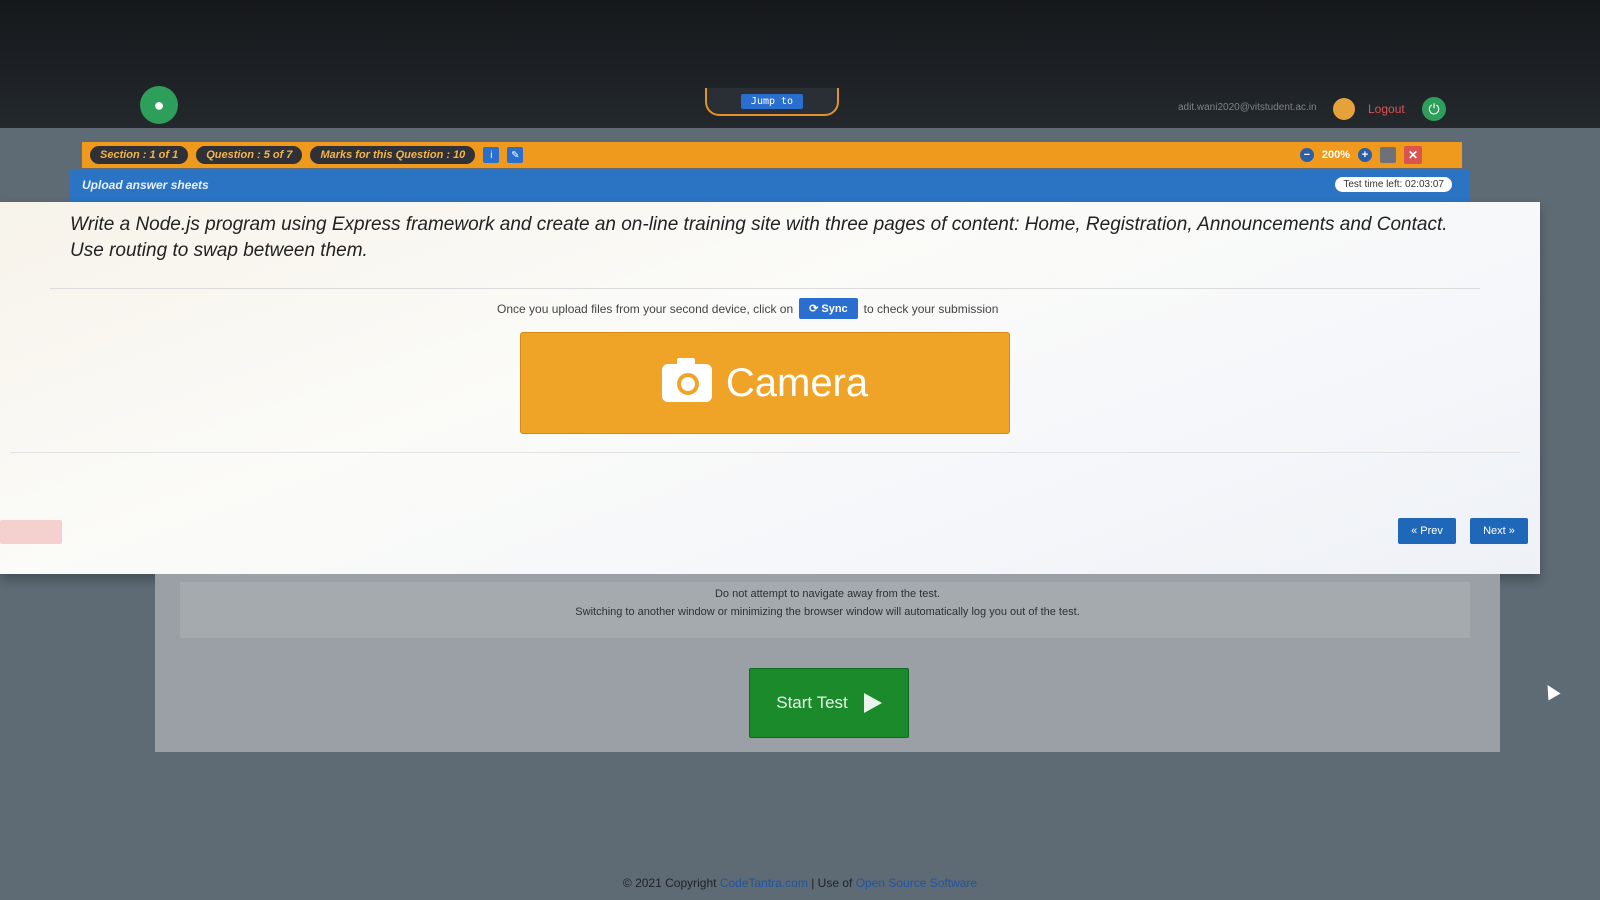  Describe the element at coordinates (1344, 109) in the screenshot. I see `user-avatar-icon` at that location.